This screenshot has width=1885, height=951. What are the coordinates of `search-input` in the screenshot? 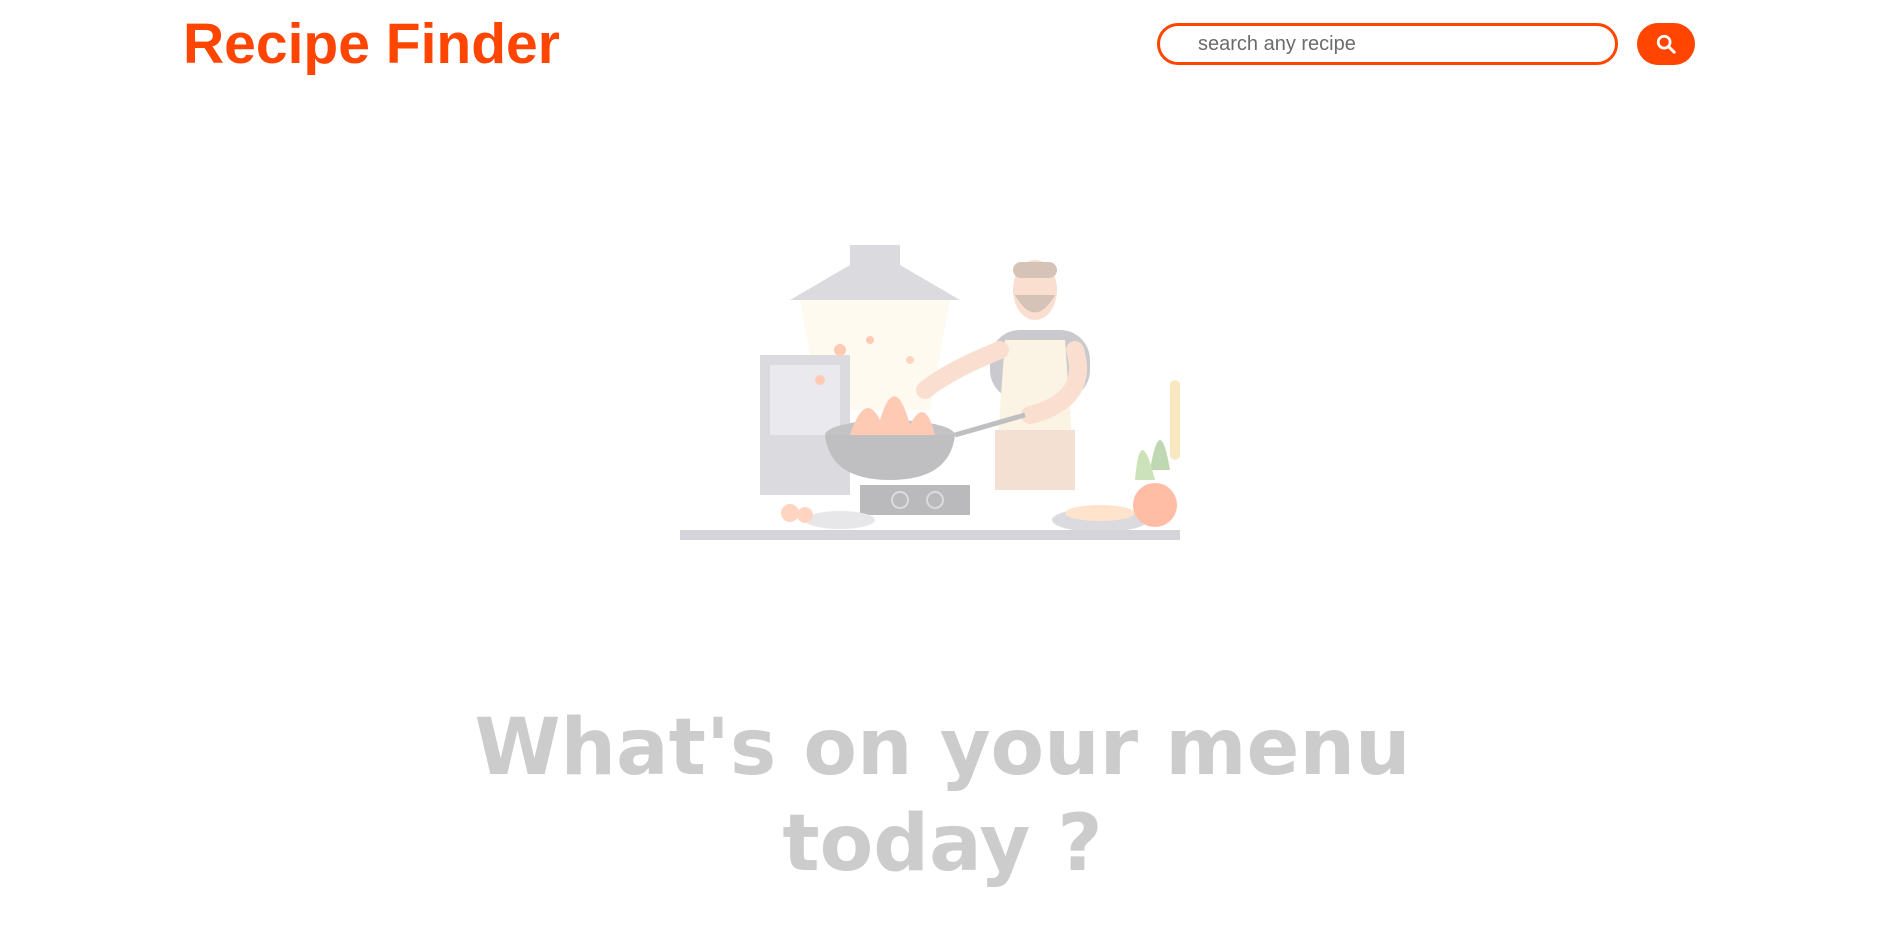 It's located at (1387, 44).